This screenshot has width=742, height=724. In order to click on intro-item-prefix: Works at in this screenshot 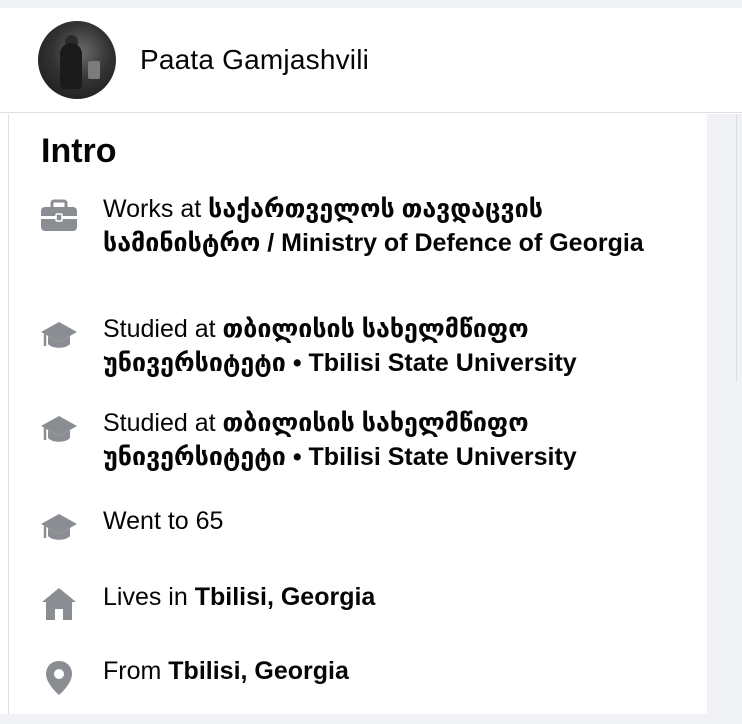, I will do `click(156, 209)`.